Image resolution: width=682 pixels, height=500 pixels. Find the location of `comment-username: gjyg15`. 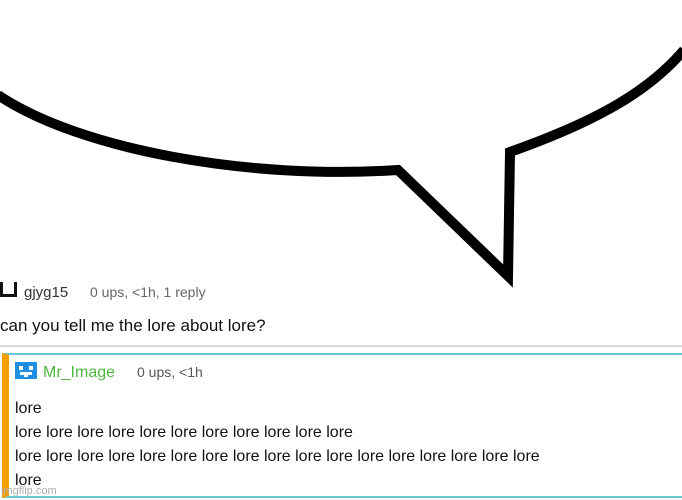

comment-username: gjyg15 is located at coordinates (46, 292).